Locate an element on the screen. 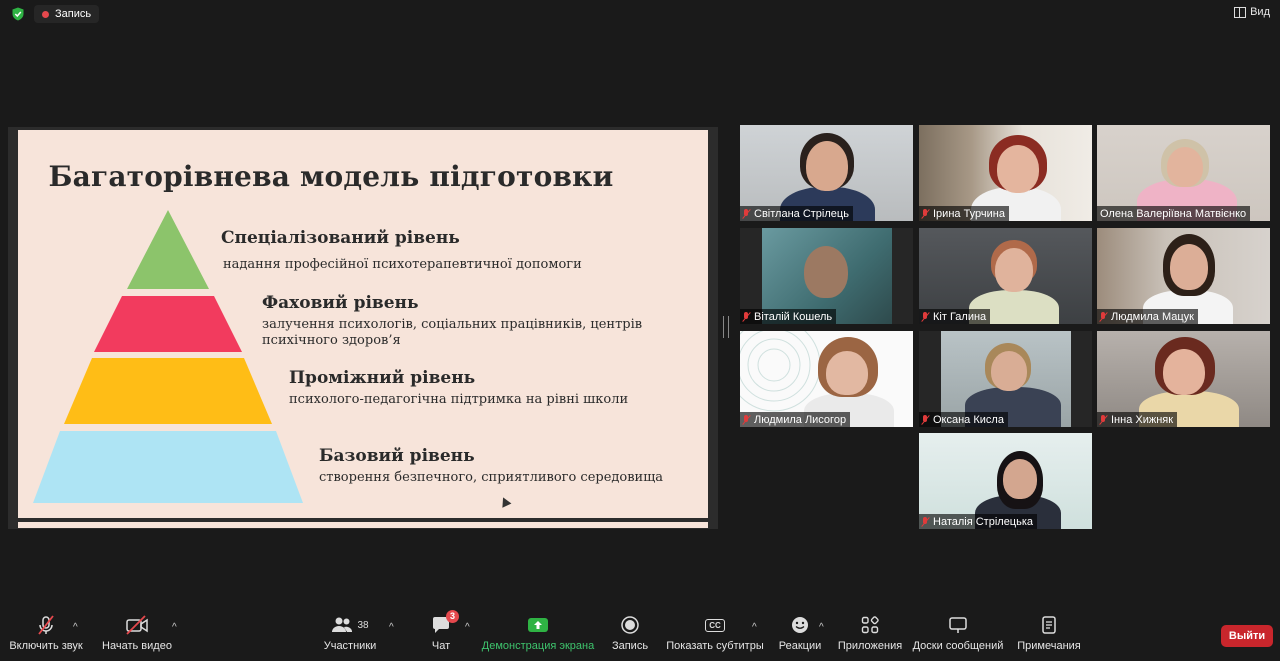 This screenshot has width=1280, height=661. participant-name: Світлана Стрілець is located at coordinates (801, 213).